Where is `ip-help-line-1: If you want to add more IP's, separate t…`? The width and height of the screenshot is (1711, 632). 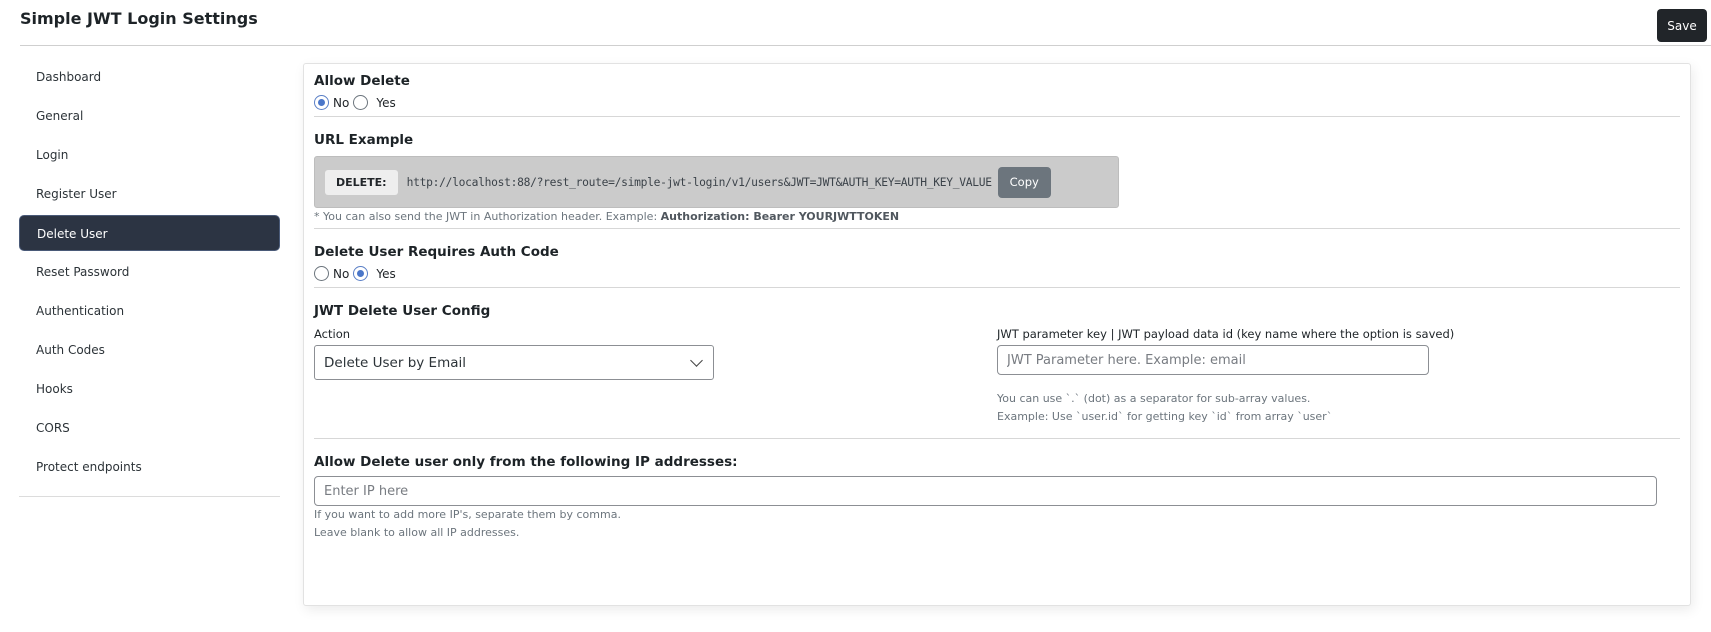
ip-help-line-1: If you want to add more IP's, separate t… is located at coordinates (467, 514).